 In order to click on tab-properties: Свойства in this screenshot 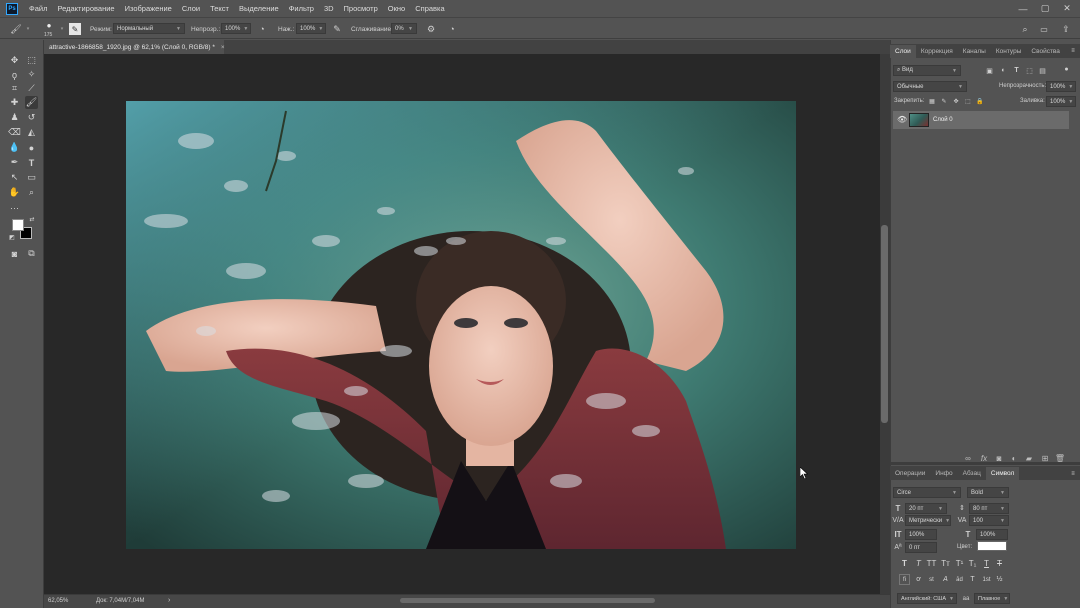, I will do `click(1045, 51)`.